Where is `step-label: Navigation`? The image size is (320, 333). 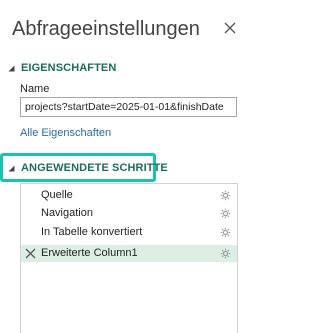
step-label: Navigation is located at coordinates (67, 213).